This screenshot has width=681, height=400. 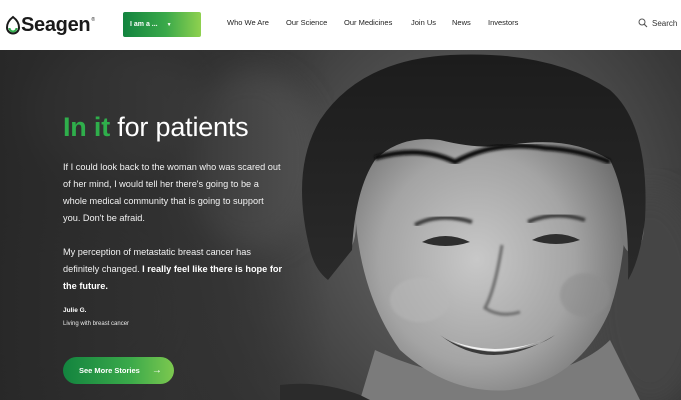 I want to click on nav-item-our-medicines: Our Medicines, so click(x=368, y=22).